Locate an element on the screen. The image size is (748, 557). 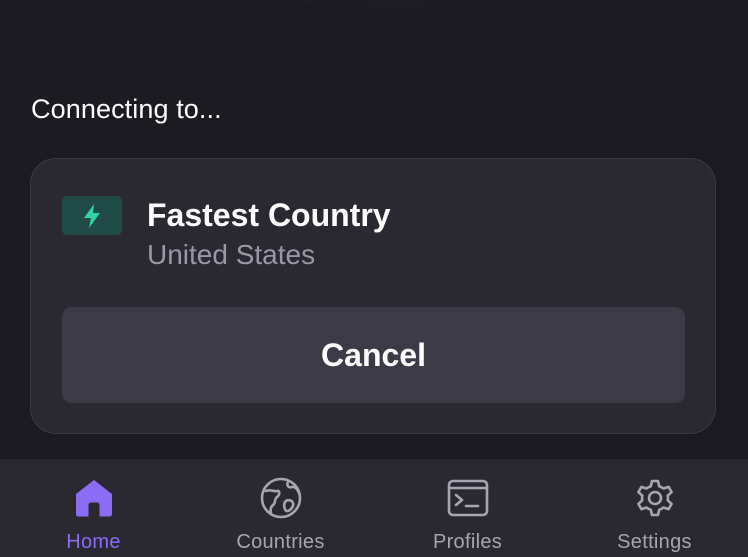
tab-countries: Countries is located at coordinates (280, 508).